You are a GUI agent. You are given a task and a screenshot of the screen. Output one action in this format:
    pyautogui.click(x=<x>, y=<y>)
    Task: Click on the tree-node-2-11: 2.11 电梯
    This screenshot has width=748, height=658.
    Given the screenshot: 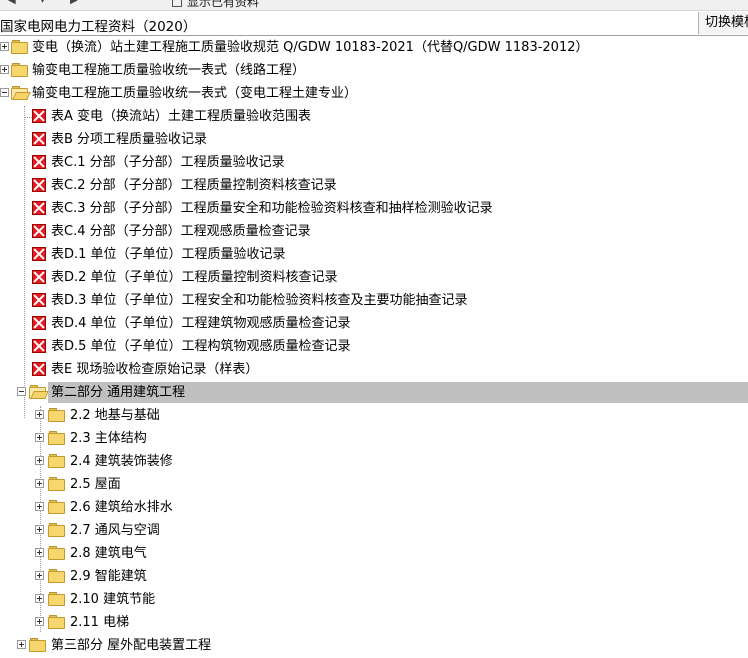 What is the action you would take?
    pyautogui.click(x=374, y=622)
    